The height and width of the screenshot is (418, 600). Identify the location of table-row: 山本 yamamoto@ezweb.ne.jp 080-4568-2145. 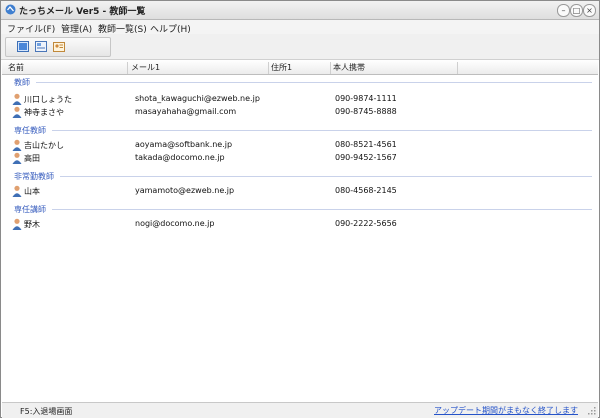
(300, 191).